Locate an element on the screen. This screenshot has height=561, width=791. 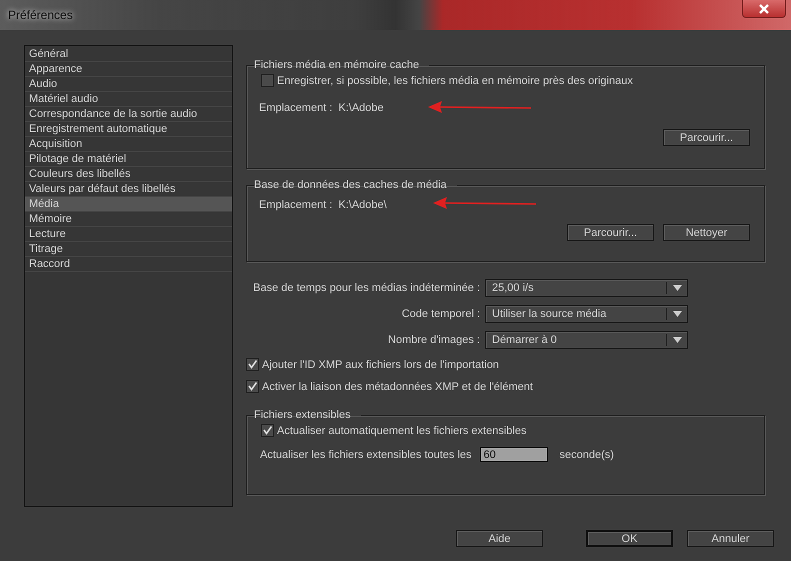
dropdown-label: Code temporel : is located at coordinates (441, 314).